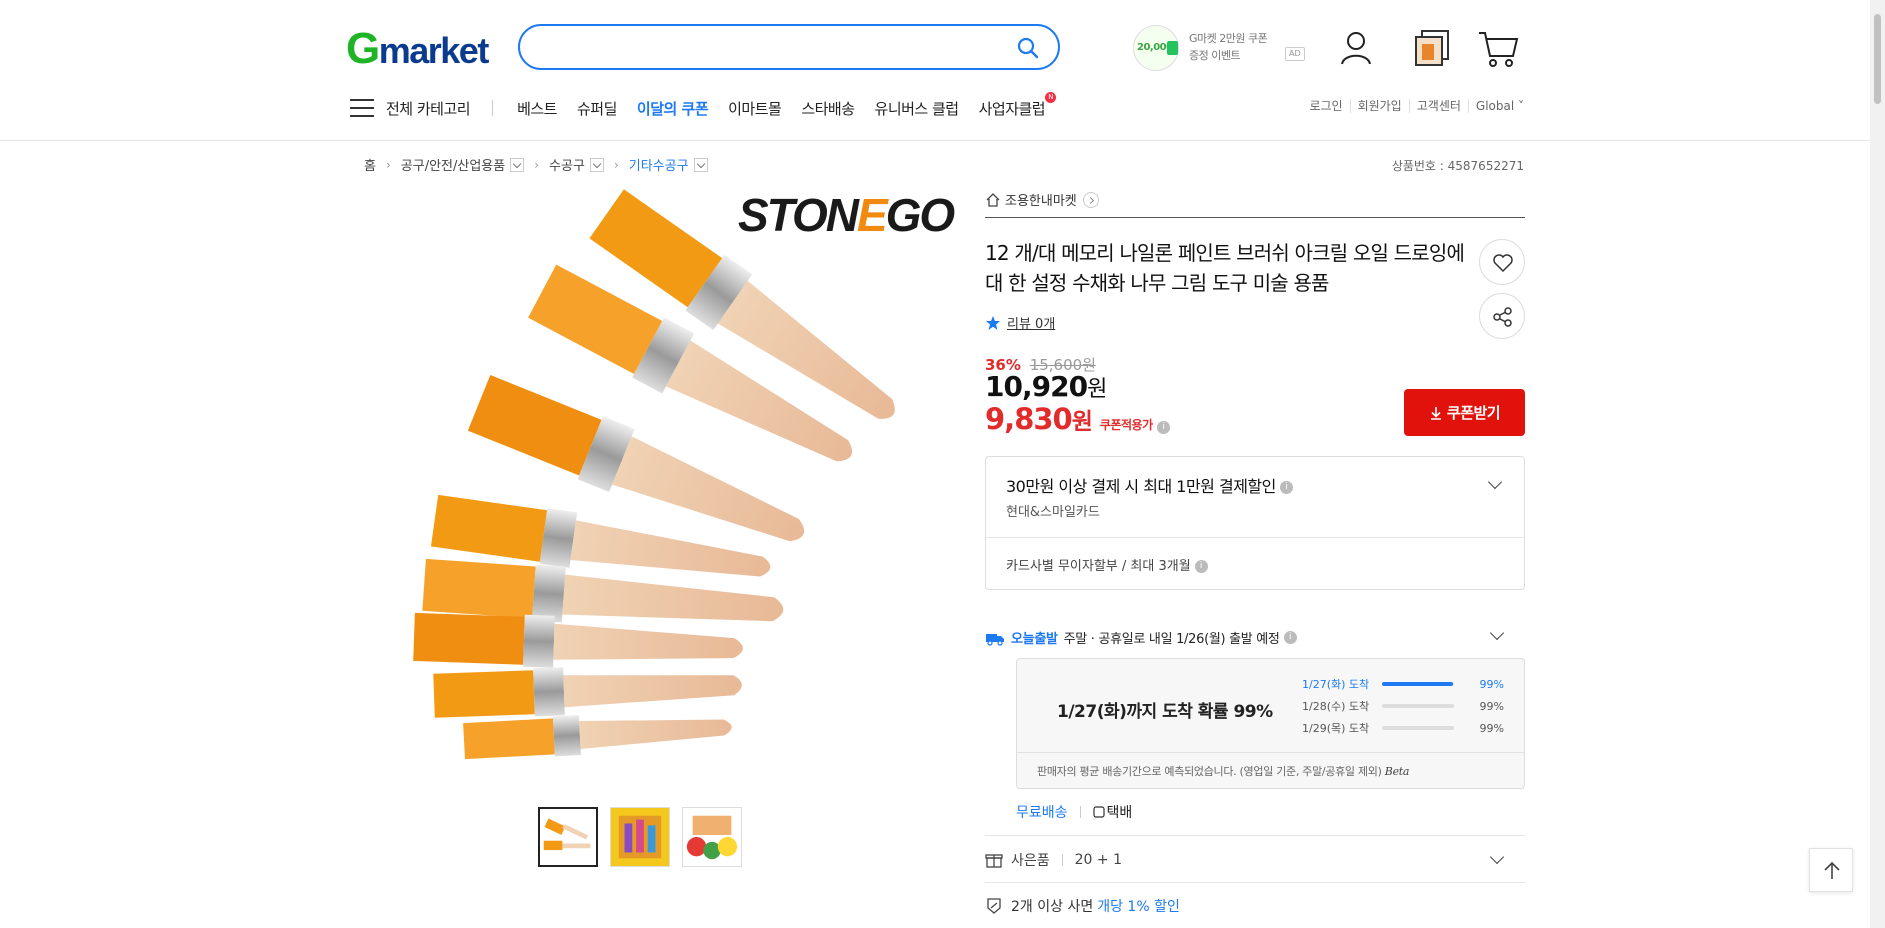  I want to click on gift-label: 사은품, so click(1030, 861).